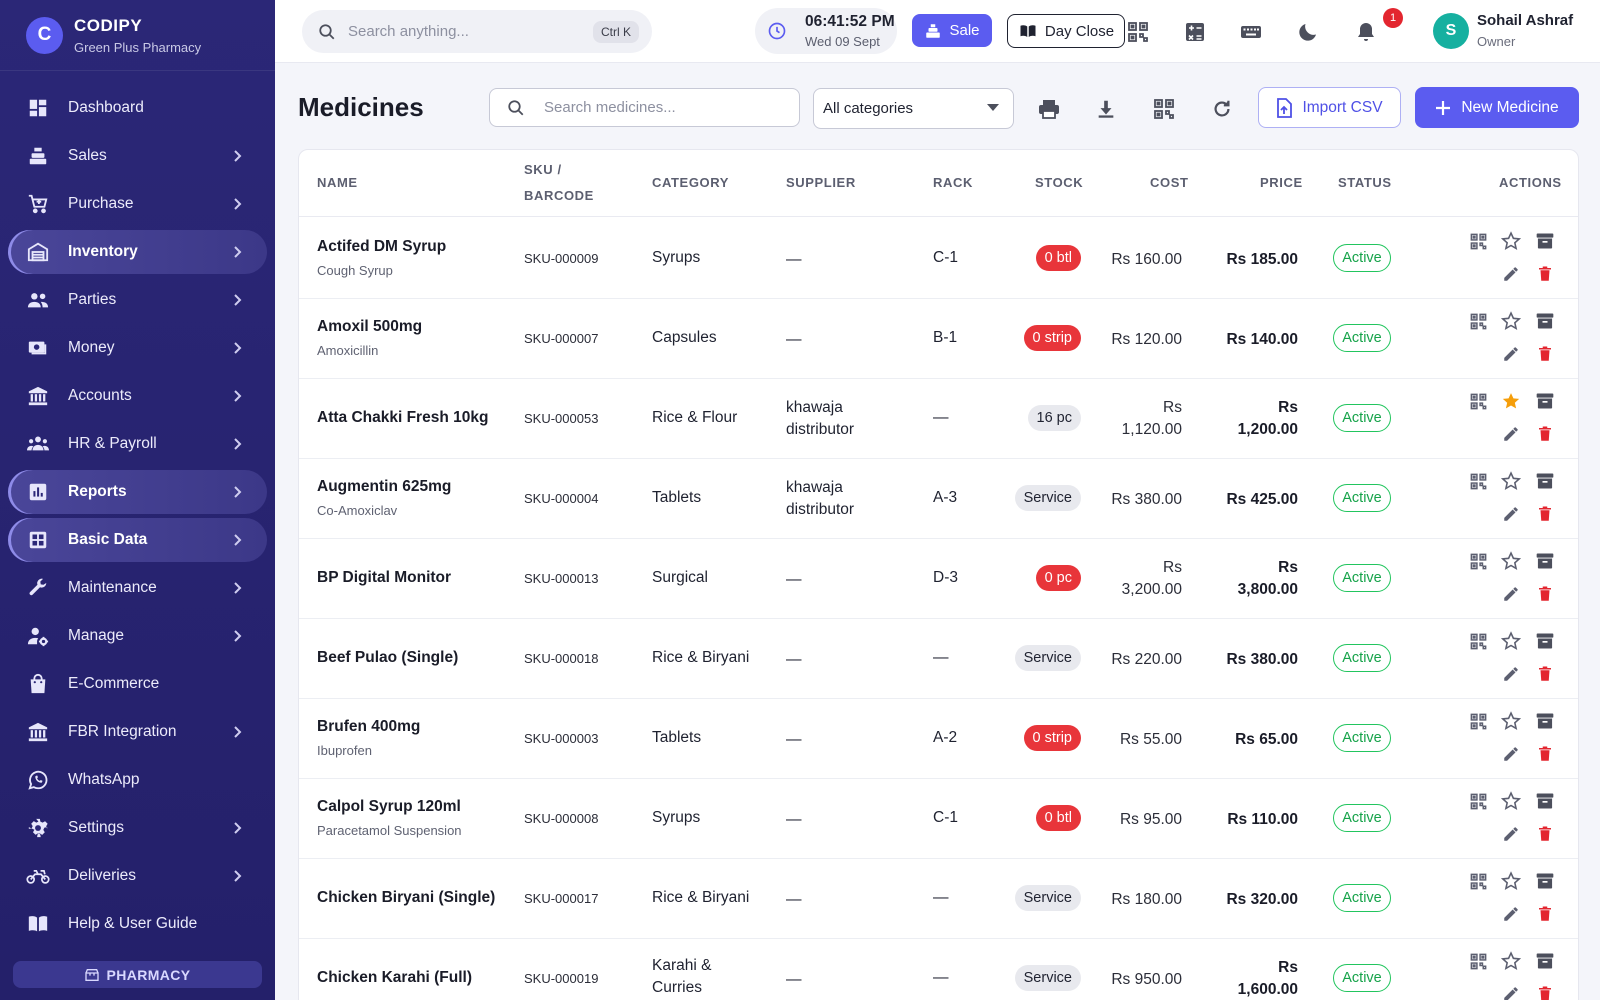 The height and width of the screenshot is (1000, 1600). Describe the element at coordinates (137, 732) in the screenshot. I see `sidebar-item-fbr-integration: FBR Integration` at that location.